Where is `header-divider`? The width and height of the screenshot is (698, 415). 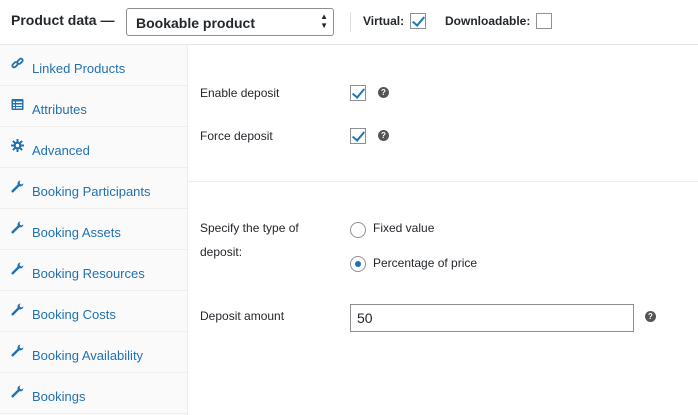 header-divider is located at coordinates (350, 21).